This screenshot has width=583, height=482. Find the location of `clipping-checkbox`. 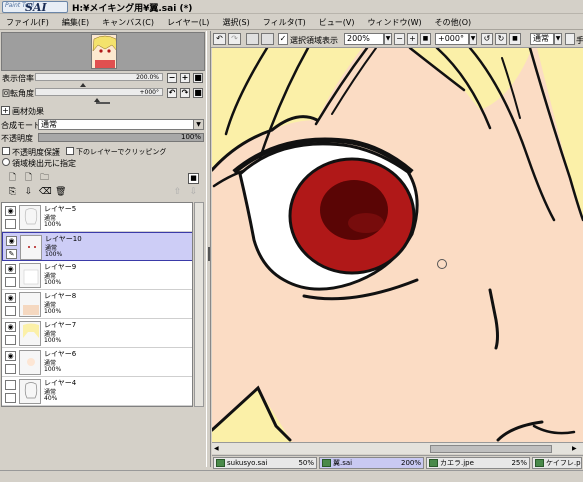

clipping-checkbox is located at coordinates (70, 151).